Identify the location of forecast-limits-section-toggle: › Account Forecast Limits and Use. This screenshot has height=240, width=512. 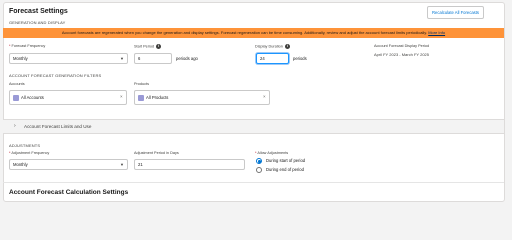
(253, 126).